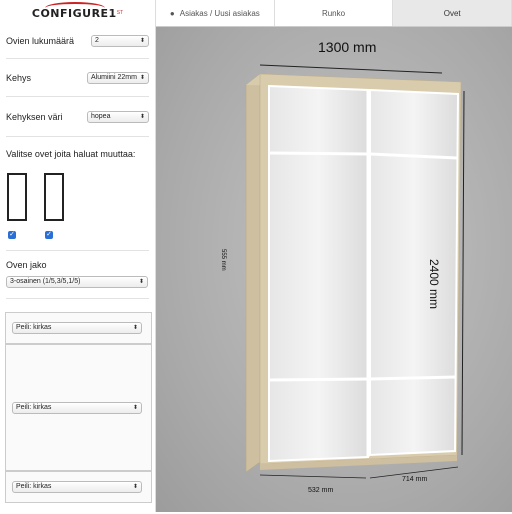 The height and width of the screenshot is (514, 512). Describe the element at coordinates (118, 117) in the screenshot. I see `frame-color-select: hopea ⬍` at that location.